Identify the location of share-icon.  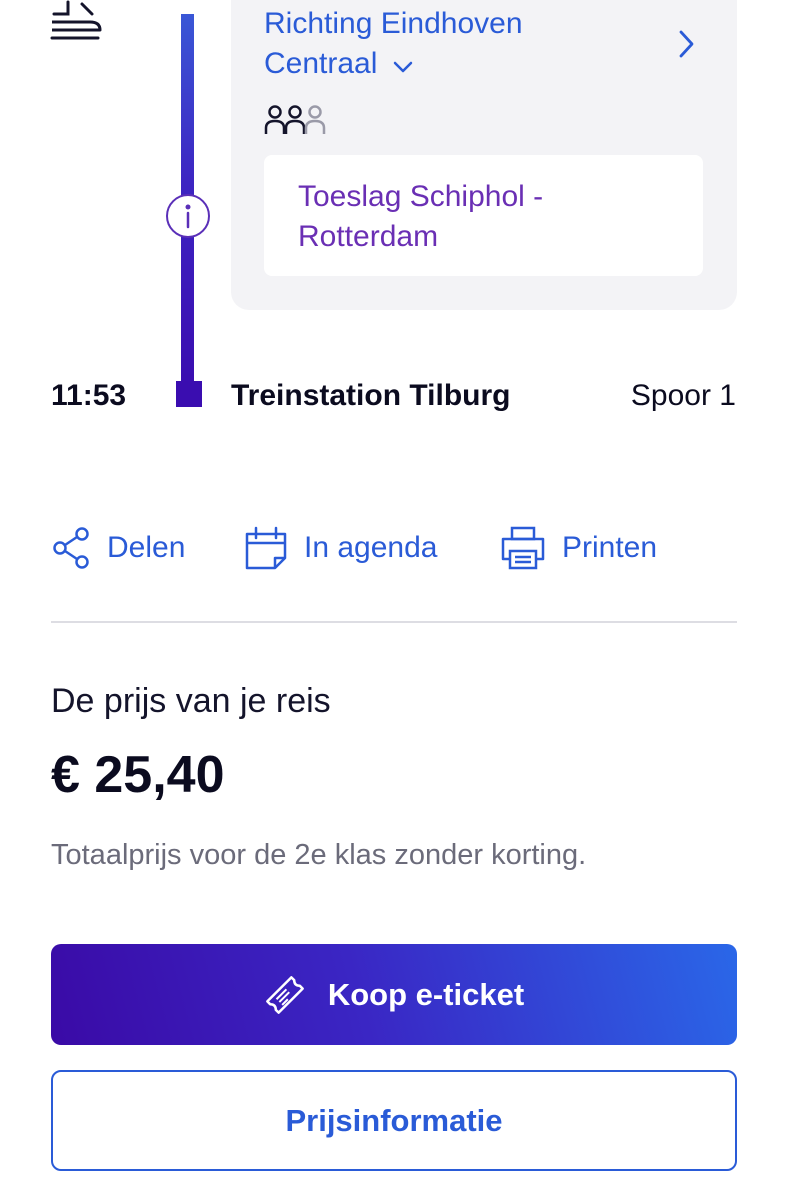
(71, 548).